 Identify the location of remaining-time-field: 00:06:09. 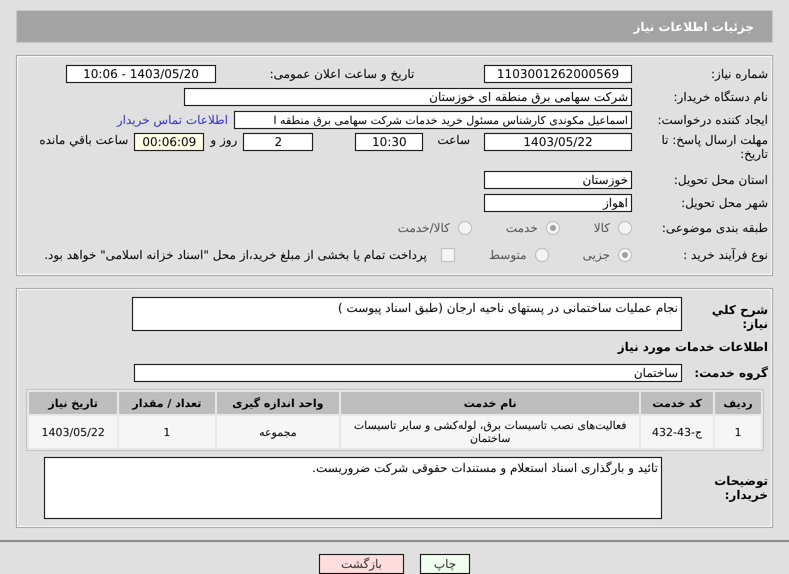
(169, 142).